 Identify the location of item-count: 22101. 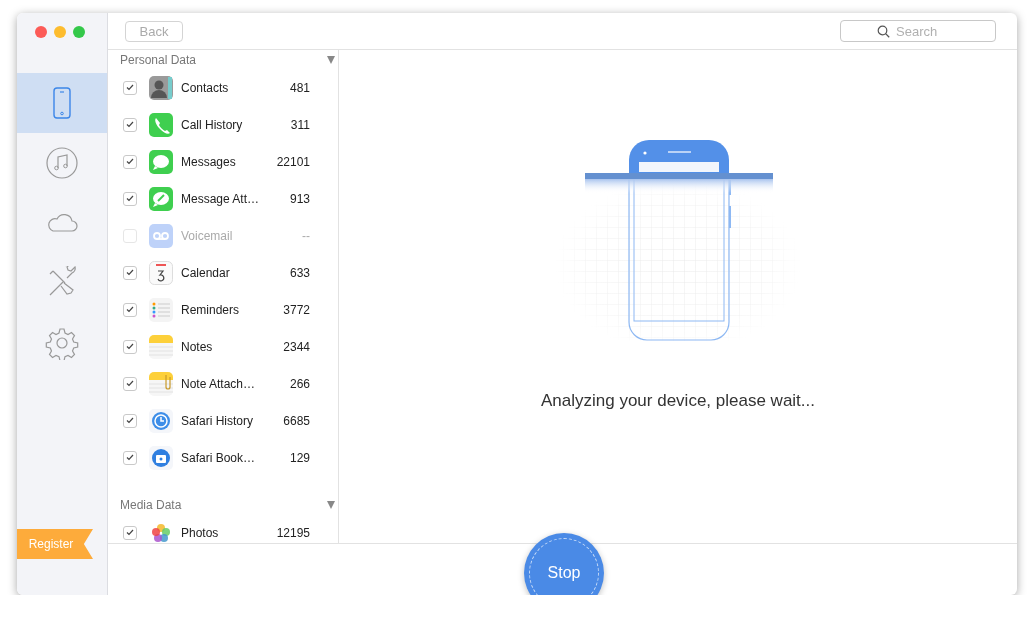
(293, 161).